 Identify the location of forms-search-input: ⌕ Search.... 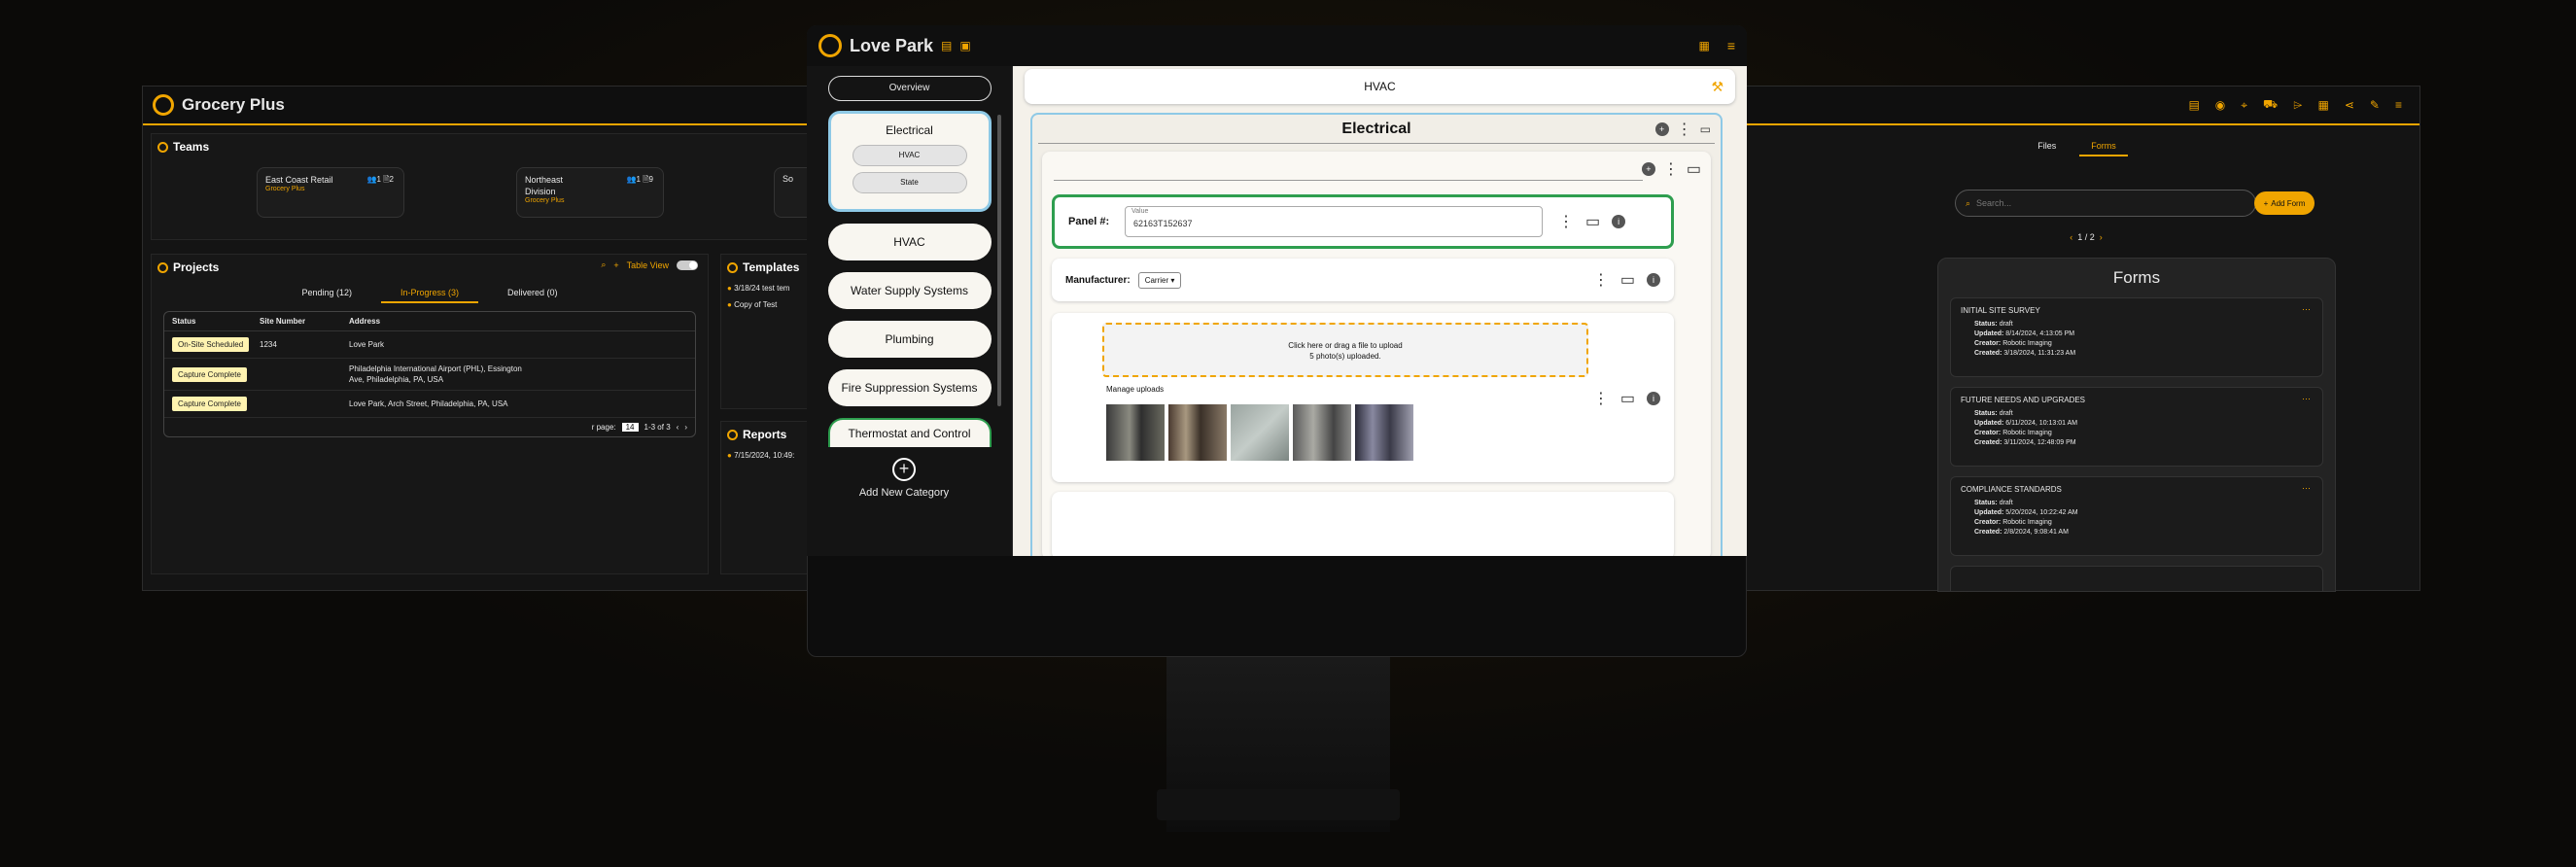
(2105, 203).